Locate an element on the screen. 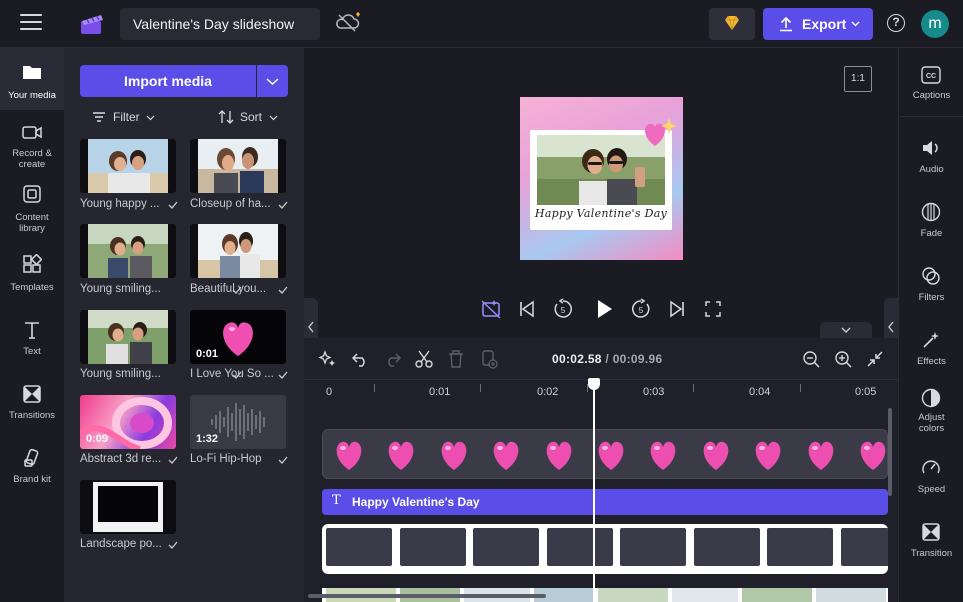 This screenshot has width=963, height=602. export-label: Export is located at coordinates (824, 24).